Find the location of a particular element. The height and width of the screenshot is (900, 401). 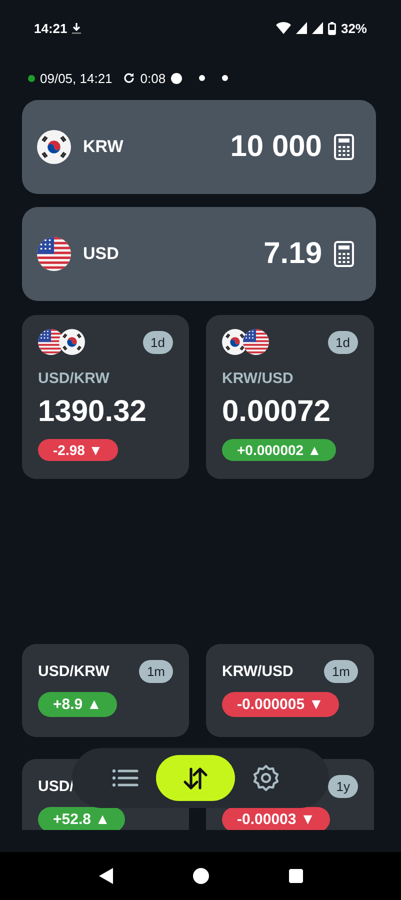

amount-value: 7.19 is located at coordinates (293, 254).